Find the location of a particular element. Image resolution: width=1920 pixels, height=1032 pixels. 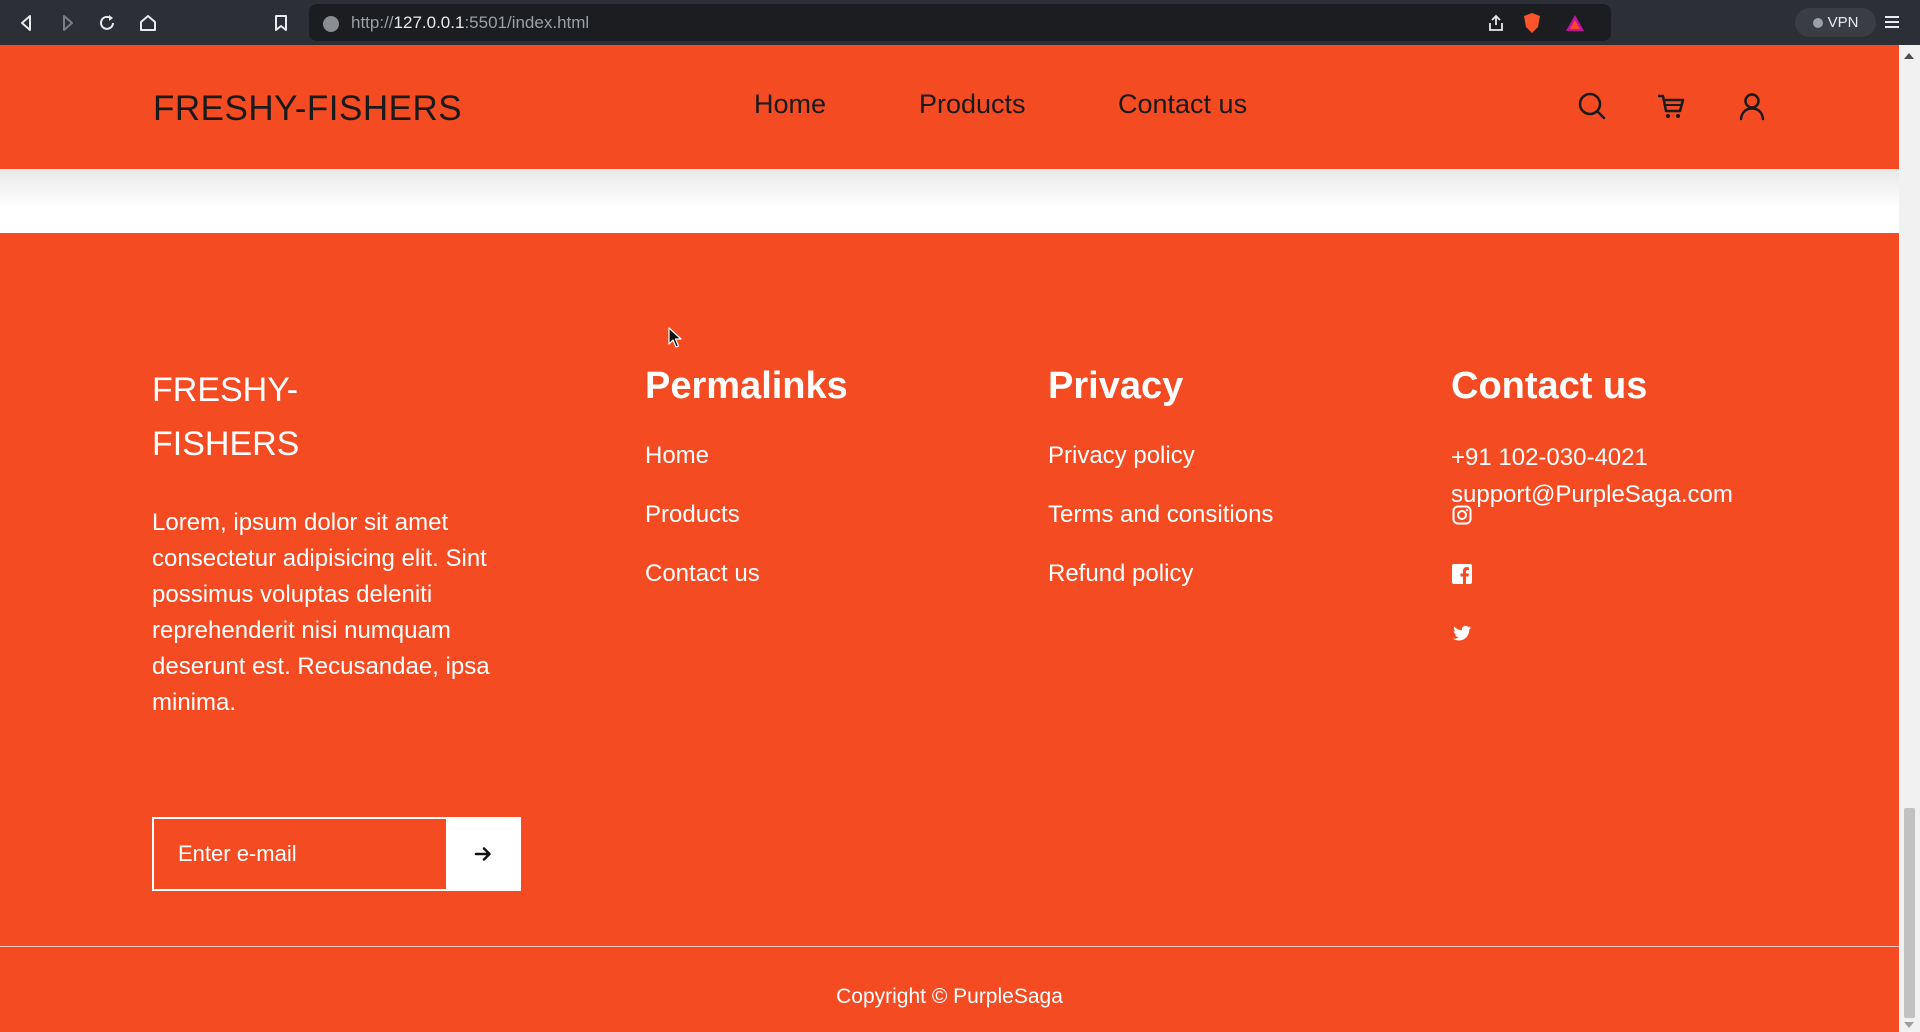

privacy-heading: Privacy is located at coordinates (1116, 386).